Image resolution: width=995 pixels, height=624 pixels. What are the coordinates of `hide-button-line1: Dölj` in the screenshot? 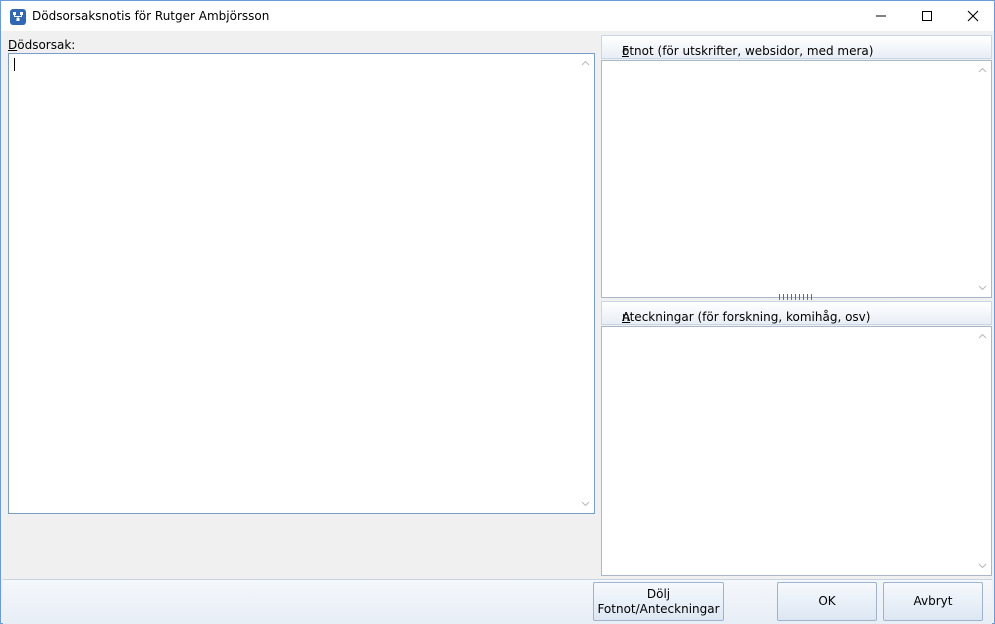 It's located at (658, 594).